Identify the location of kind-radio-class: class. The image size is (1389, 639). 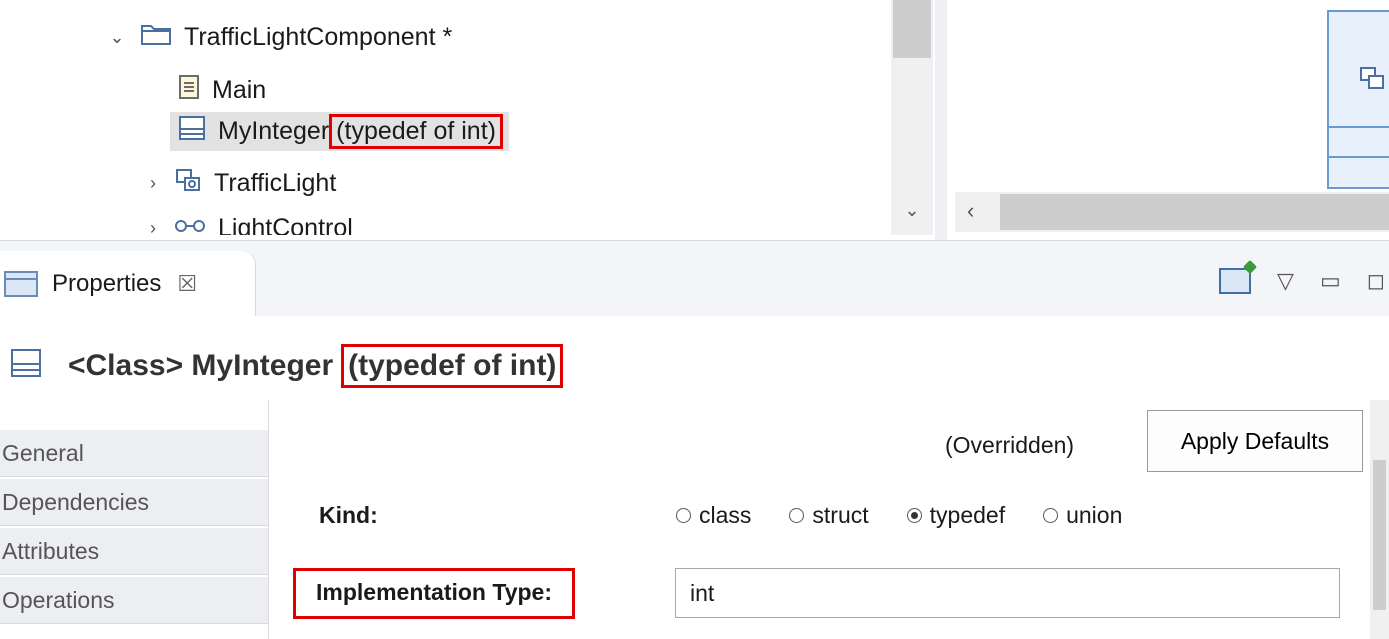
(713, 515).